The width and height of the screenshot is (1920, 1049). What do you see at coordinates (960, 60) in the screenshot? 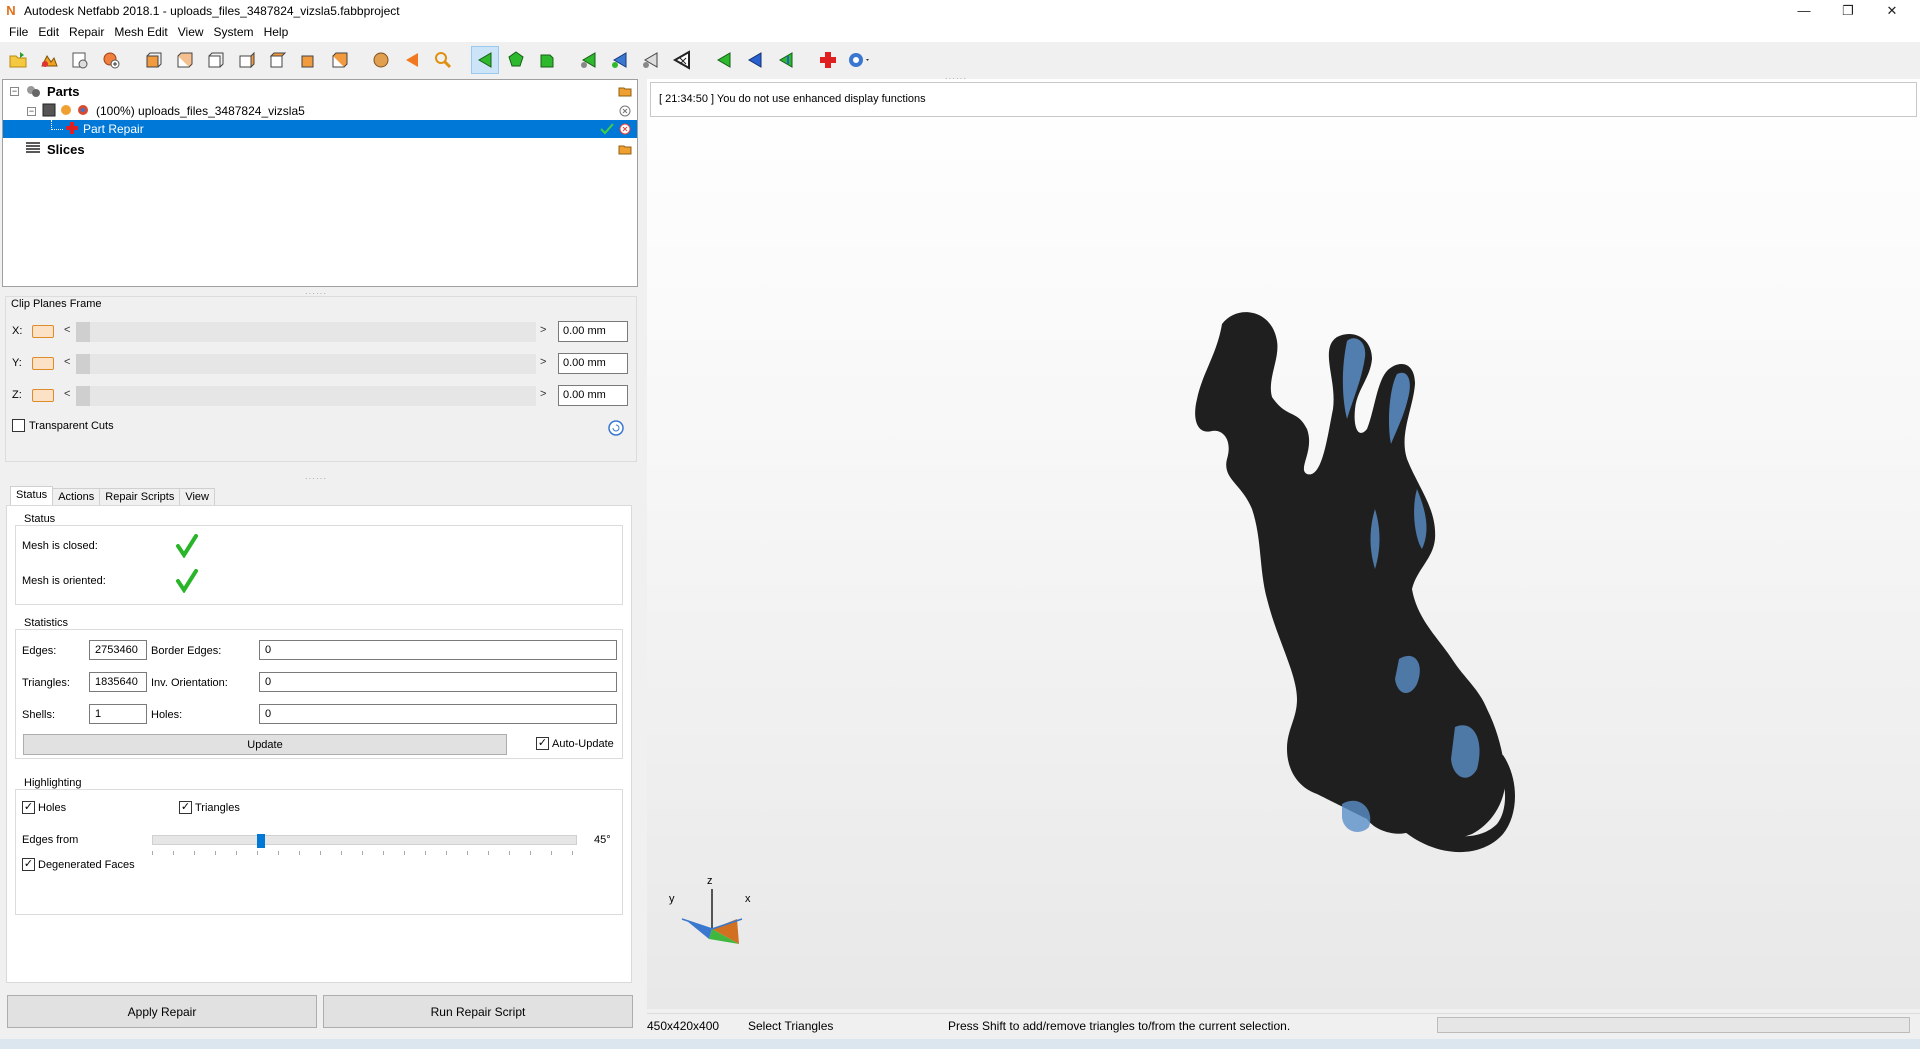
I see `toolbar` at bounding box center [960, 60].